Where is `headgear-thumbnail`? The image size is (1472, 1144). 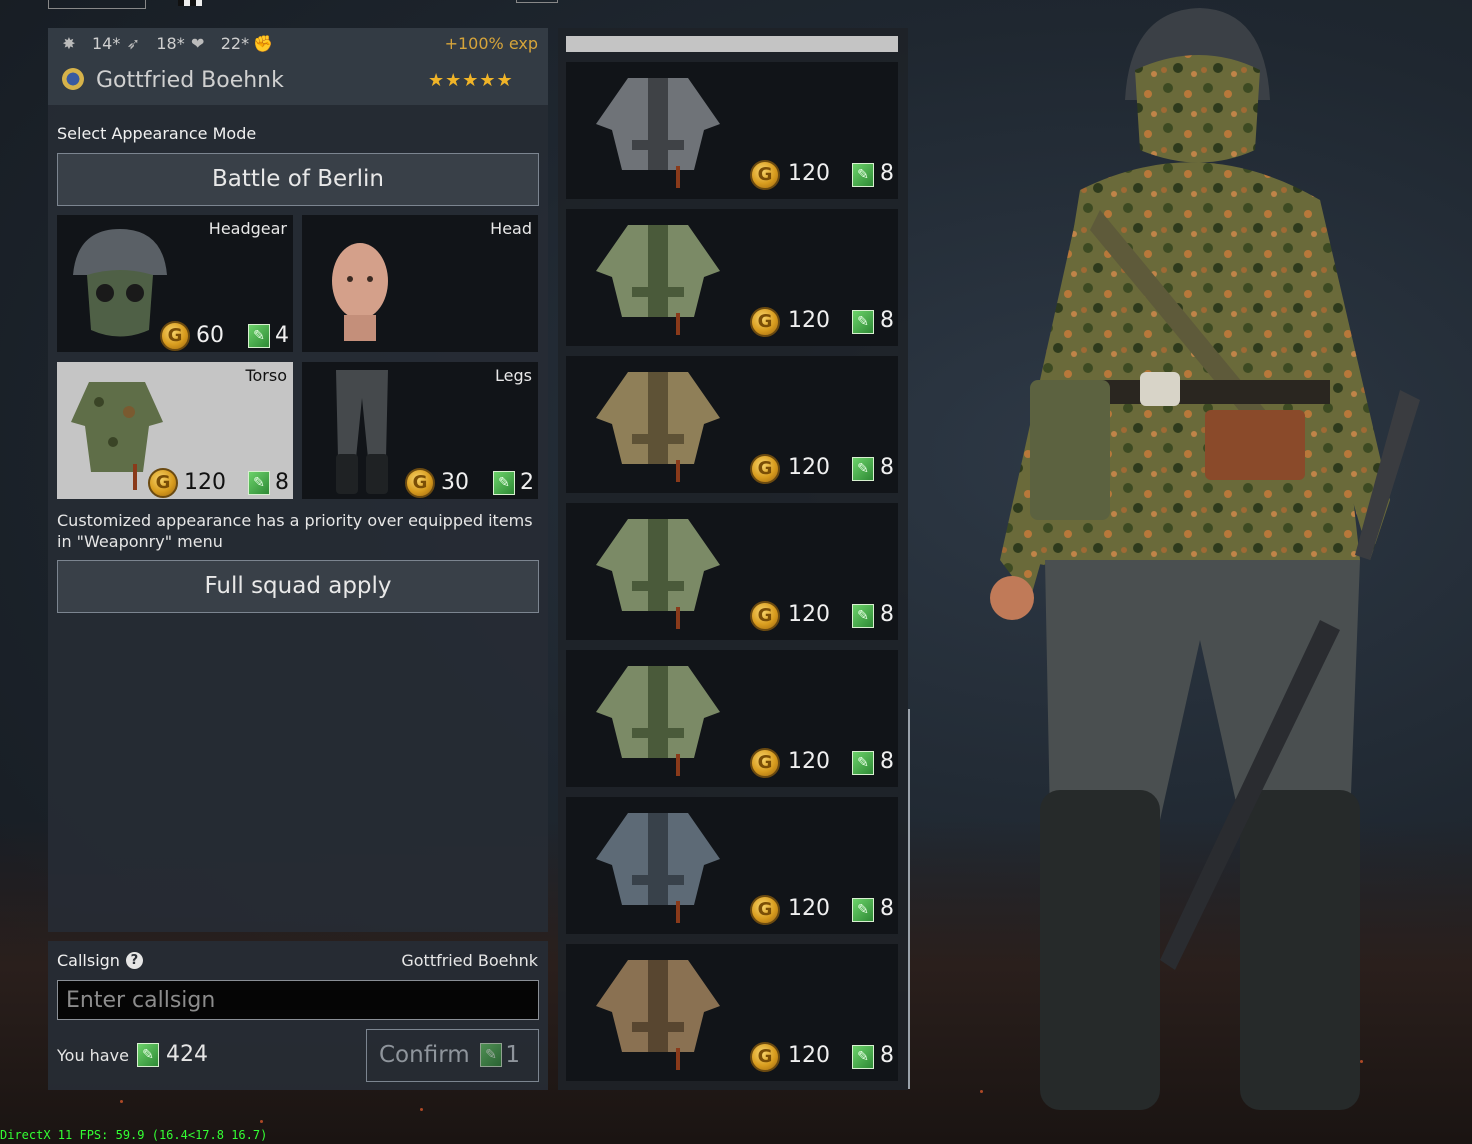
headgear-thumbnail is located at coordinates (120, 283).